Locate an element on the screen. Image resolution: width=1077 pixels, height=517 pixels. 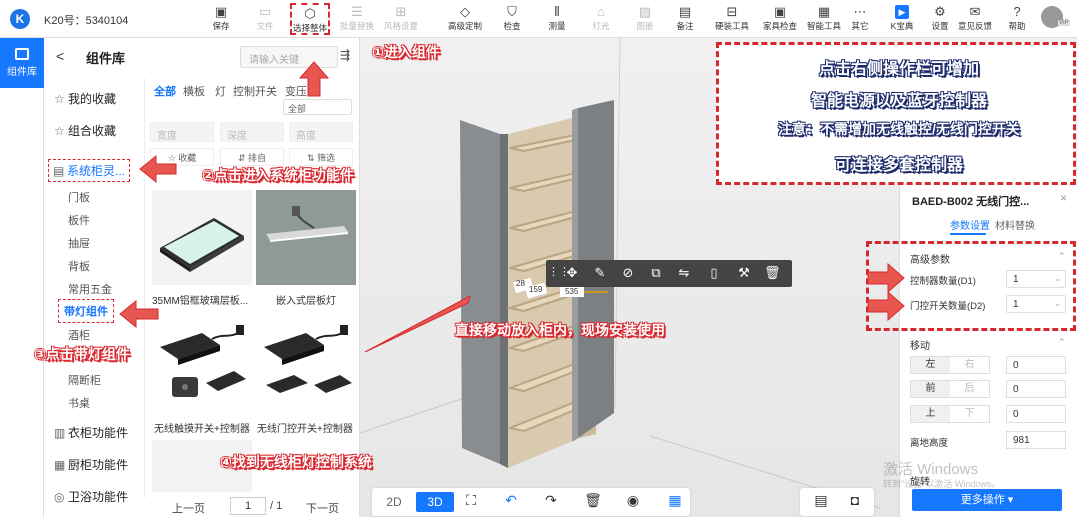
arrow-diagonal-icon is located at coordinates (417, 324).